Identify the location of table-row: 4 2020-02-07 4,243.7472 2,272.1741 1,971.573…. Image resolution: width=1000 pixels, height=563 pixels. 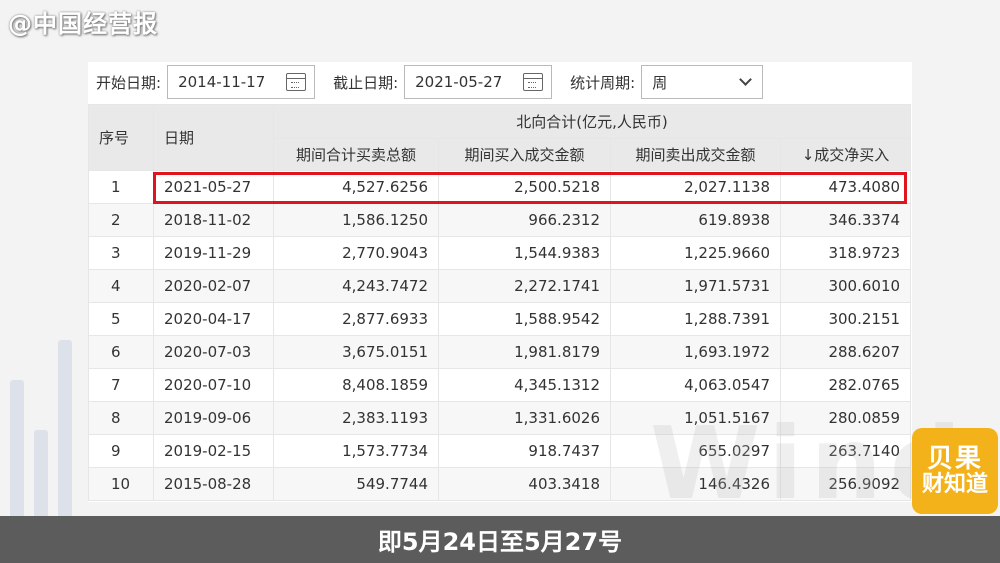
(500, 286).